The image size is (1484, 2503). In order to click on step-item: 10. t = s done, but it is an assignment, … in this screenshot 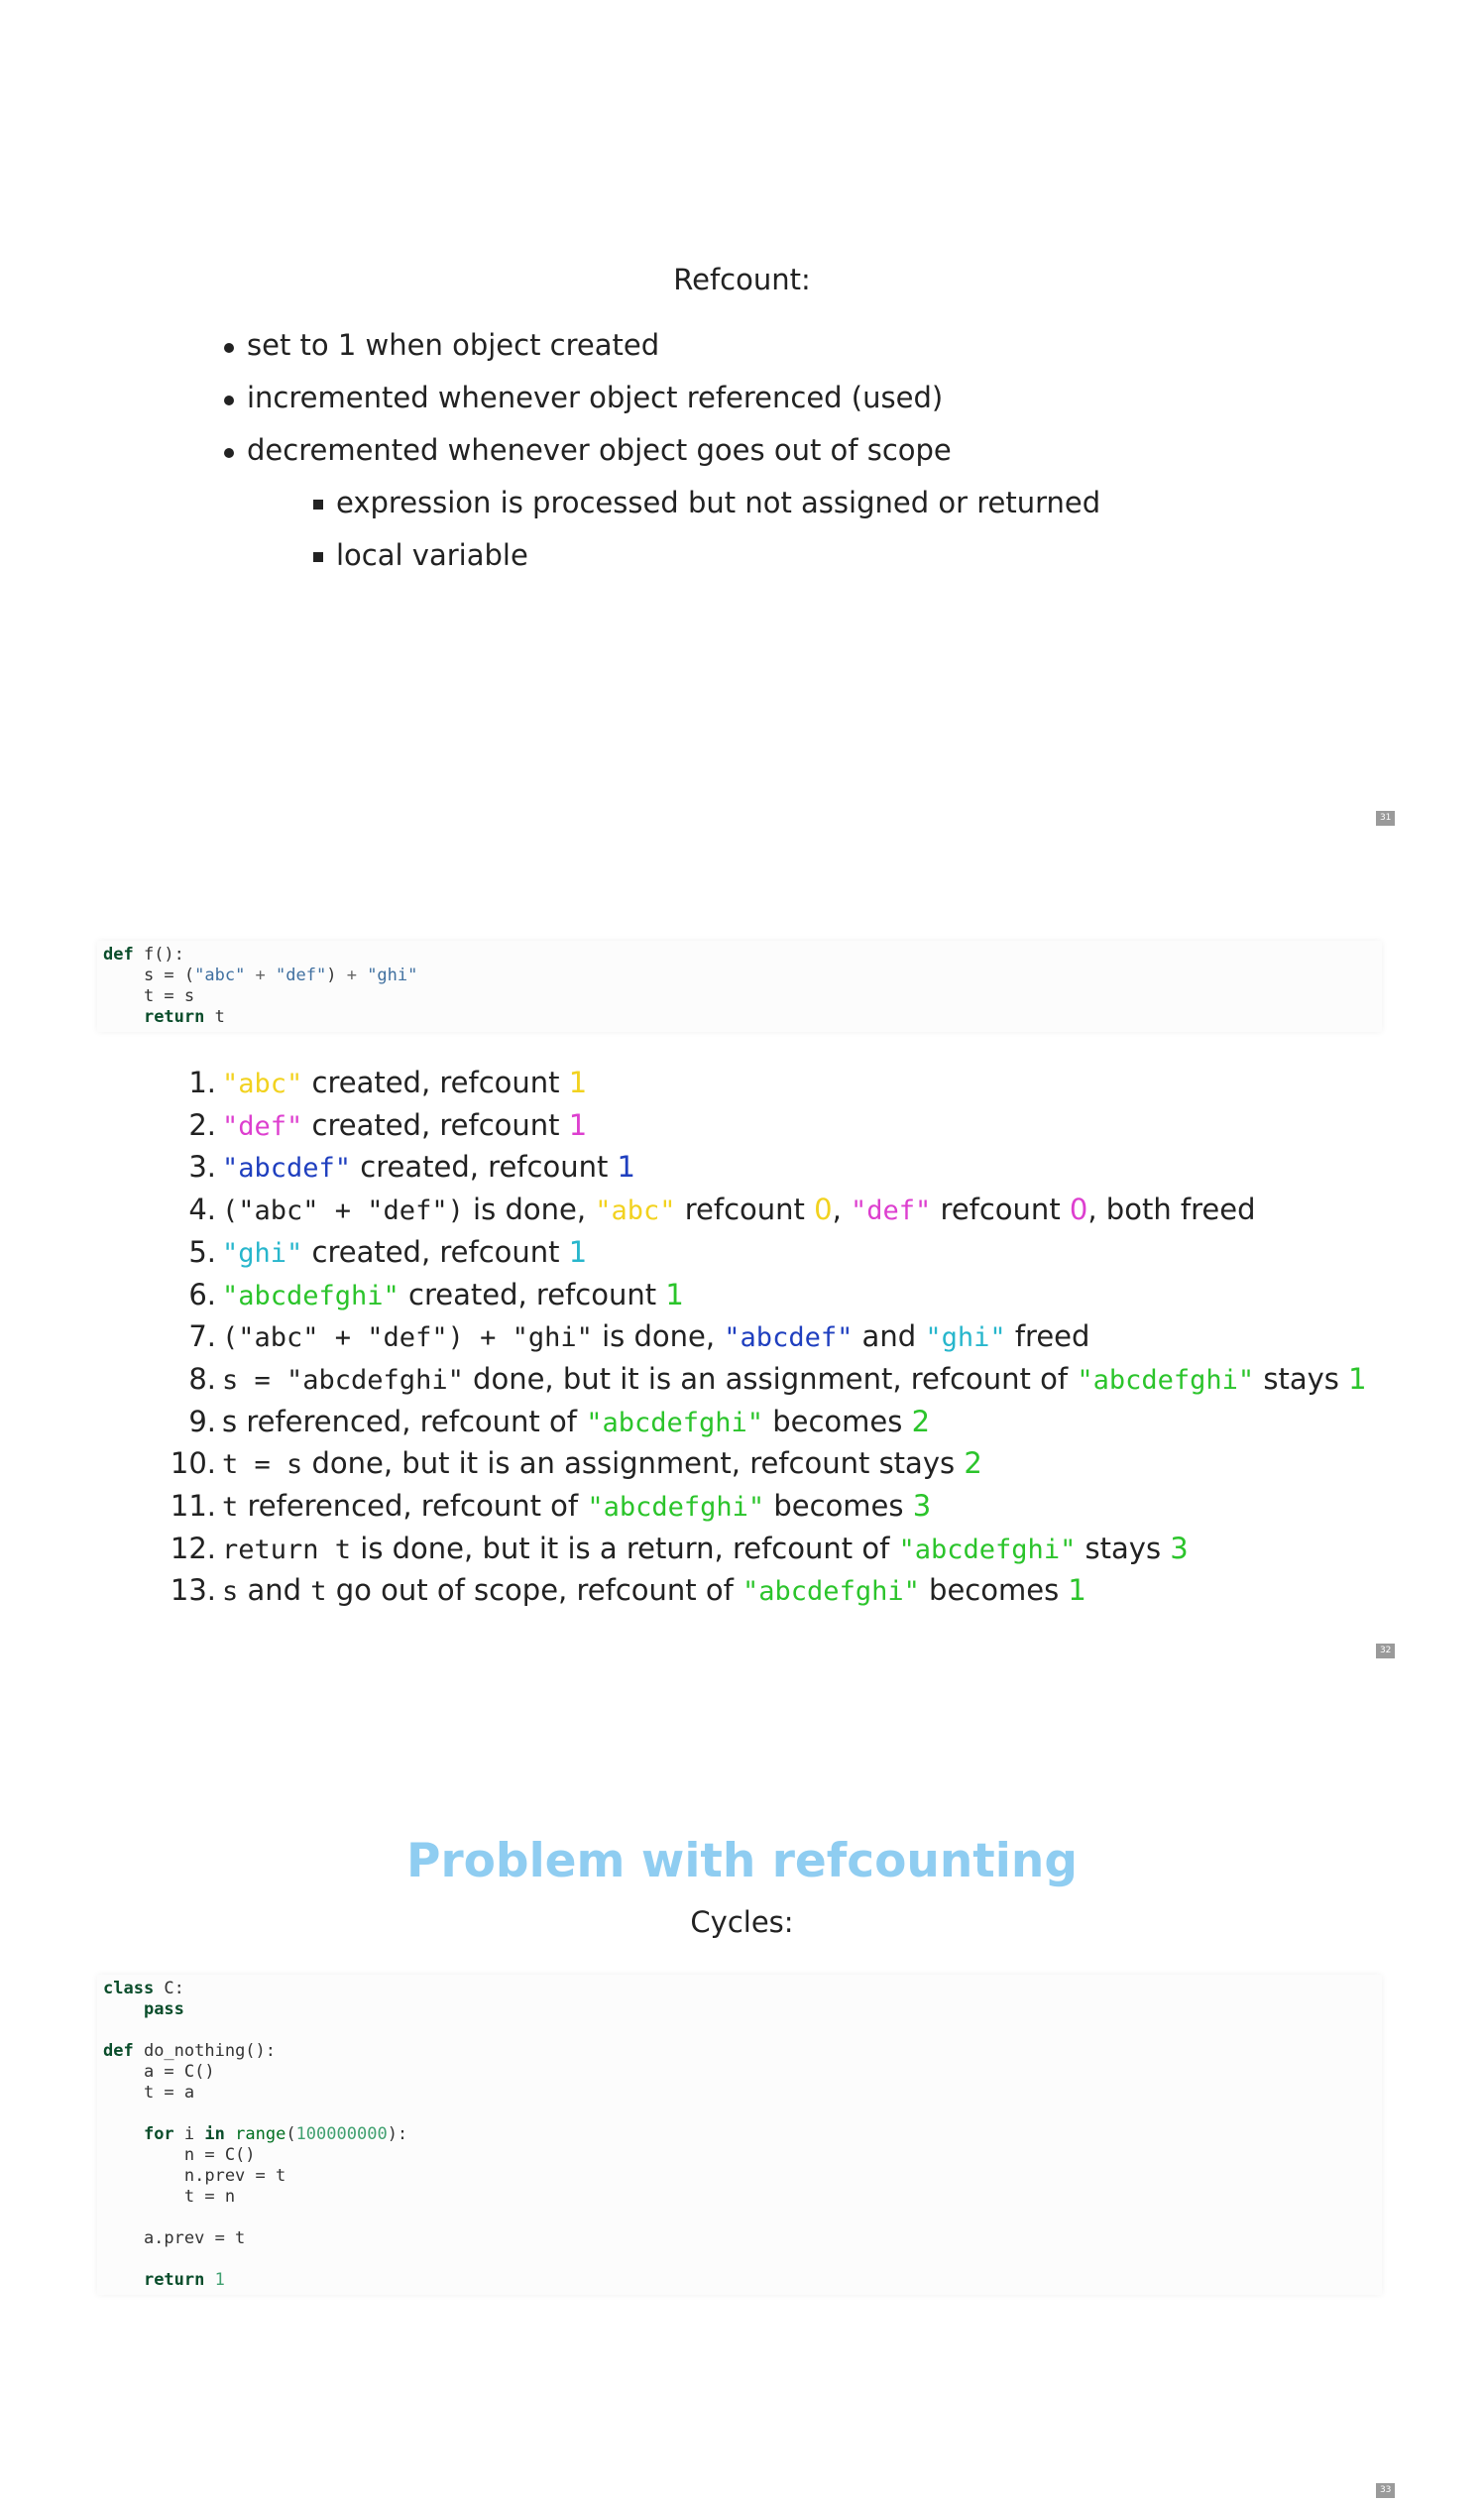, I will do `click(576, 1463)`.